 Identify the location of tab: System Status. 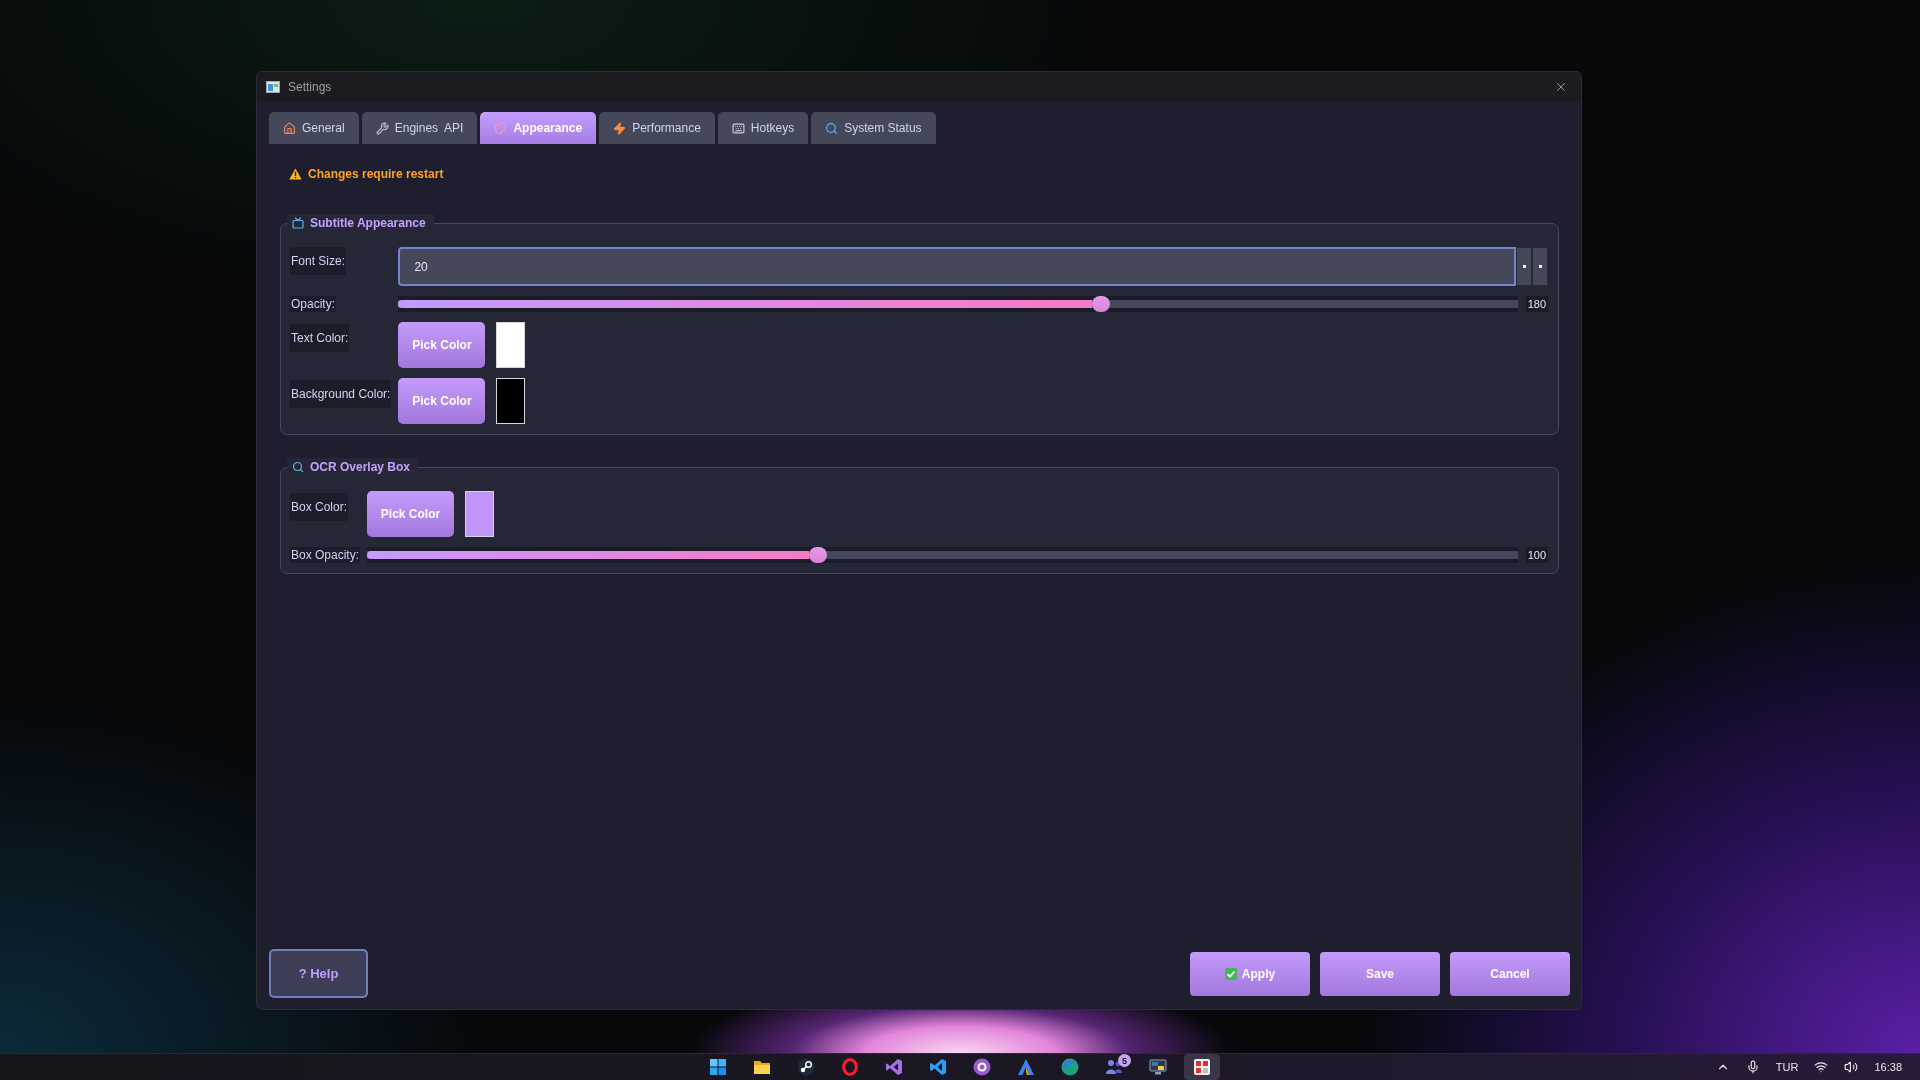
(873, 128).